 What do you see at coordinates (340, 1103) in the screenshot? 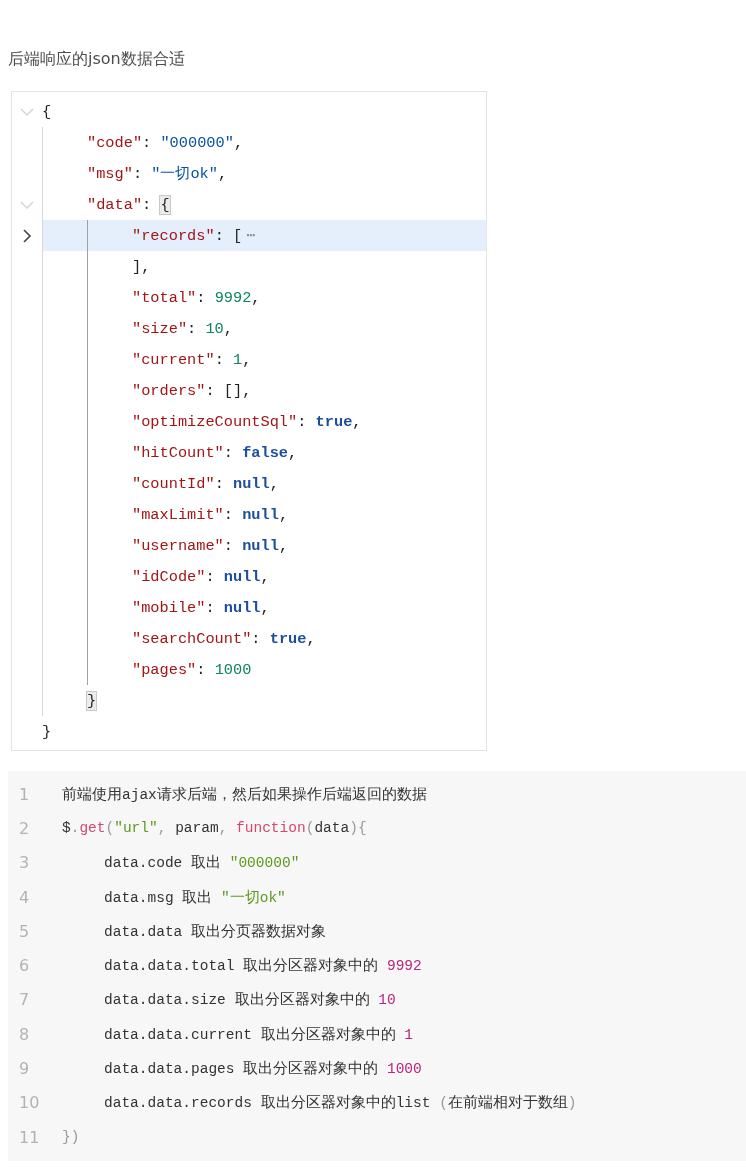
I see `code-line: data.data.records 取出分区器对象中的list (在前端相对于数组)` at bounding box center [340, 1103].